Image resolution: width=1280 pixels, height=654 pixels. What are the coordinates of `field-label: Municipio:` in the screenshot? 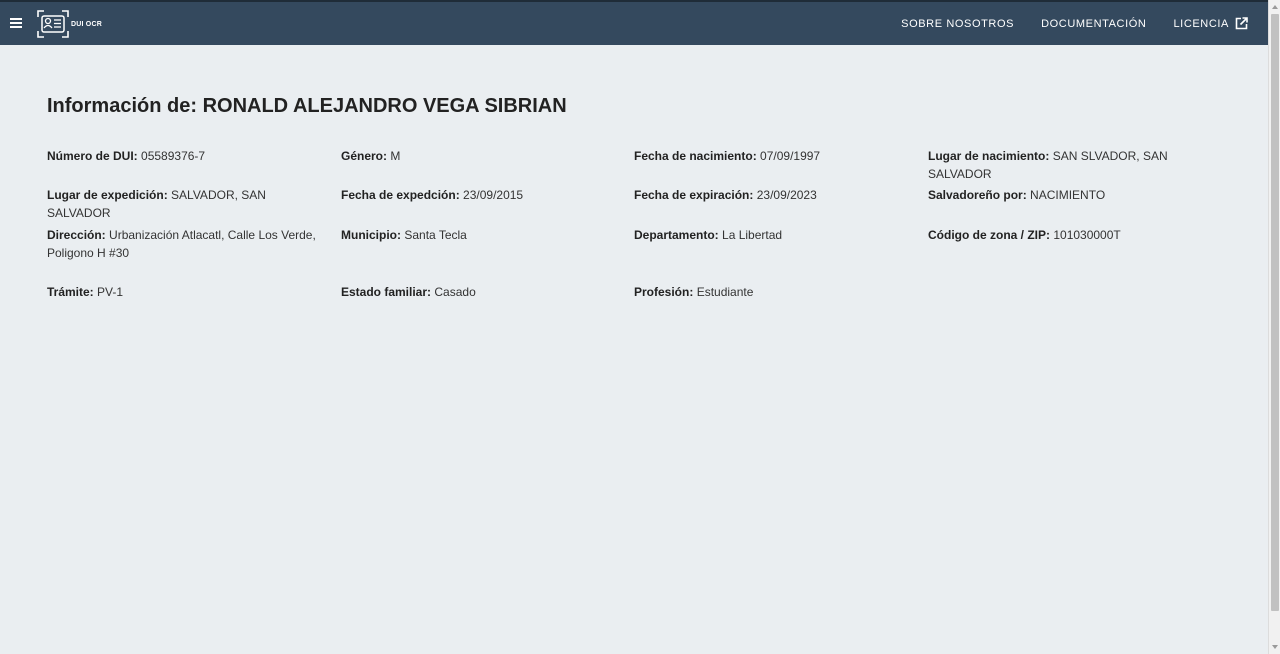 It's located at (371, 235).